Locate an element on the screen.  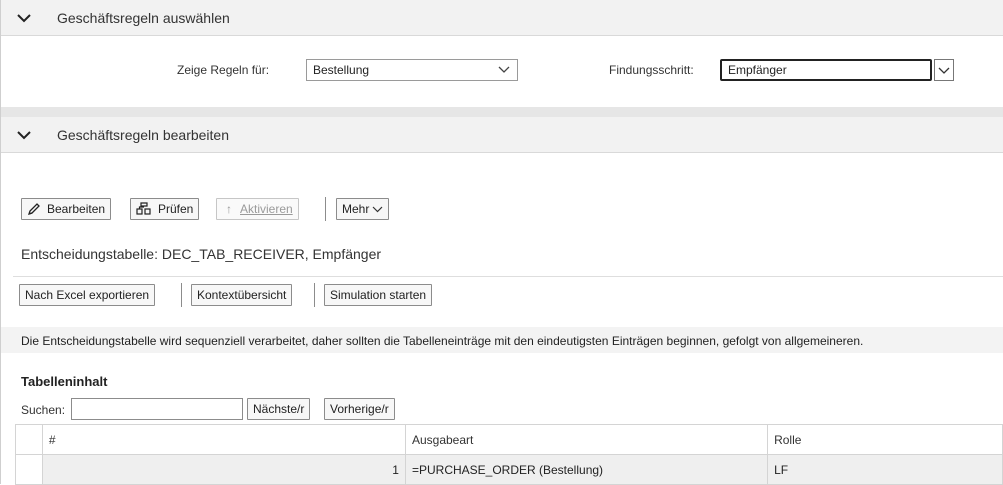
section-edit-rules-header: Geschäftsregeln bearbeiten is located at coordinates (502, 135).